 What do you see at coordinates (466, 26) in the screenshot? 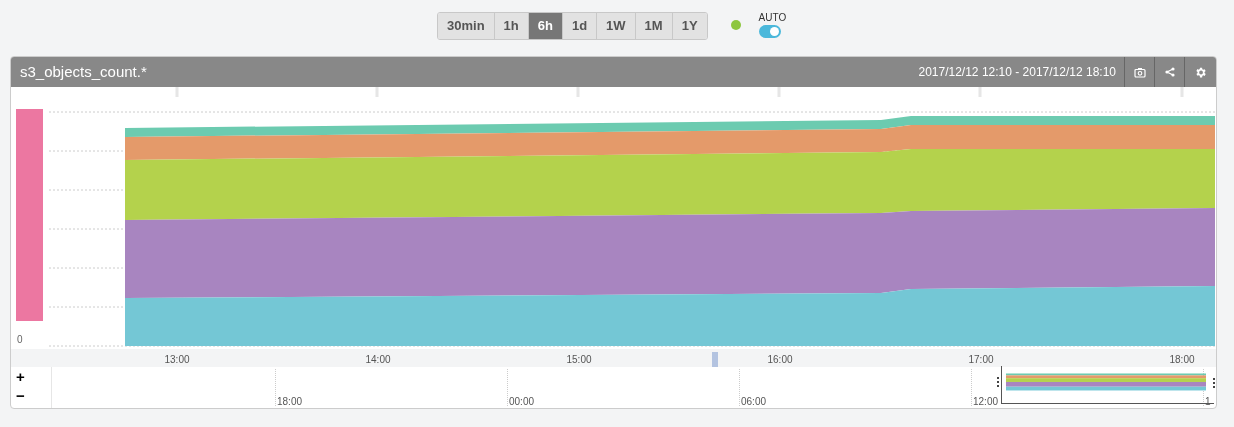
I see `time-range-tab: 30min` at bounding box center [466, 26].